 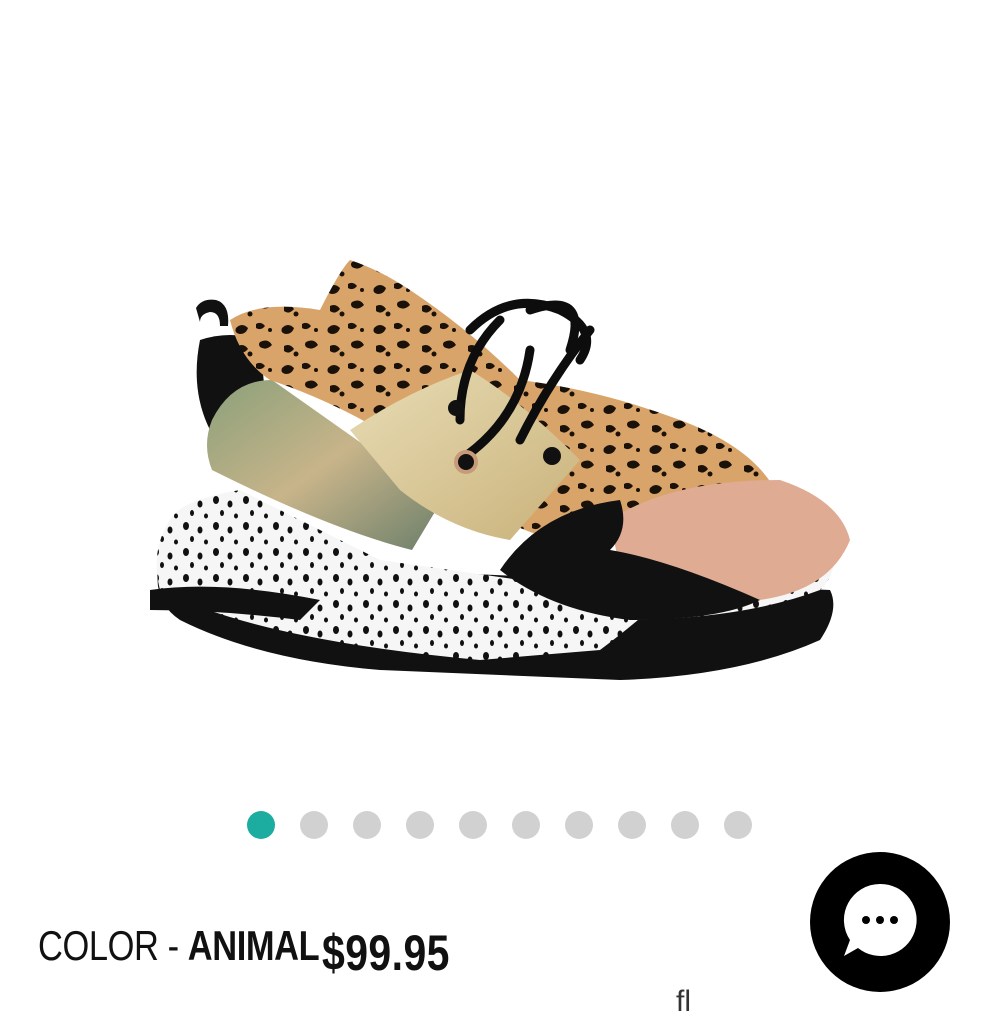 I want to click on chat-button, so click(x=880, y=922).